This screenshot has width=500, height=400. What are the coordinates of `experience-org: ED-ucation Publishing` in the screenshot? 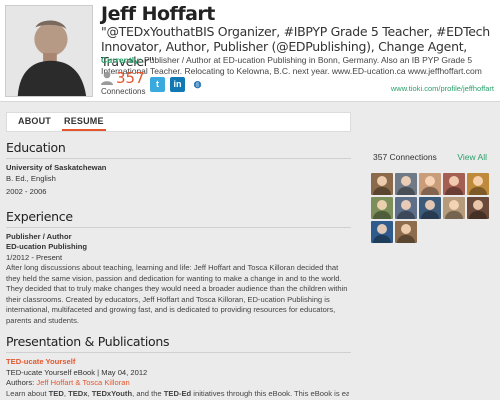 It's located at (46, 246).